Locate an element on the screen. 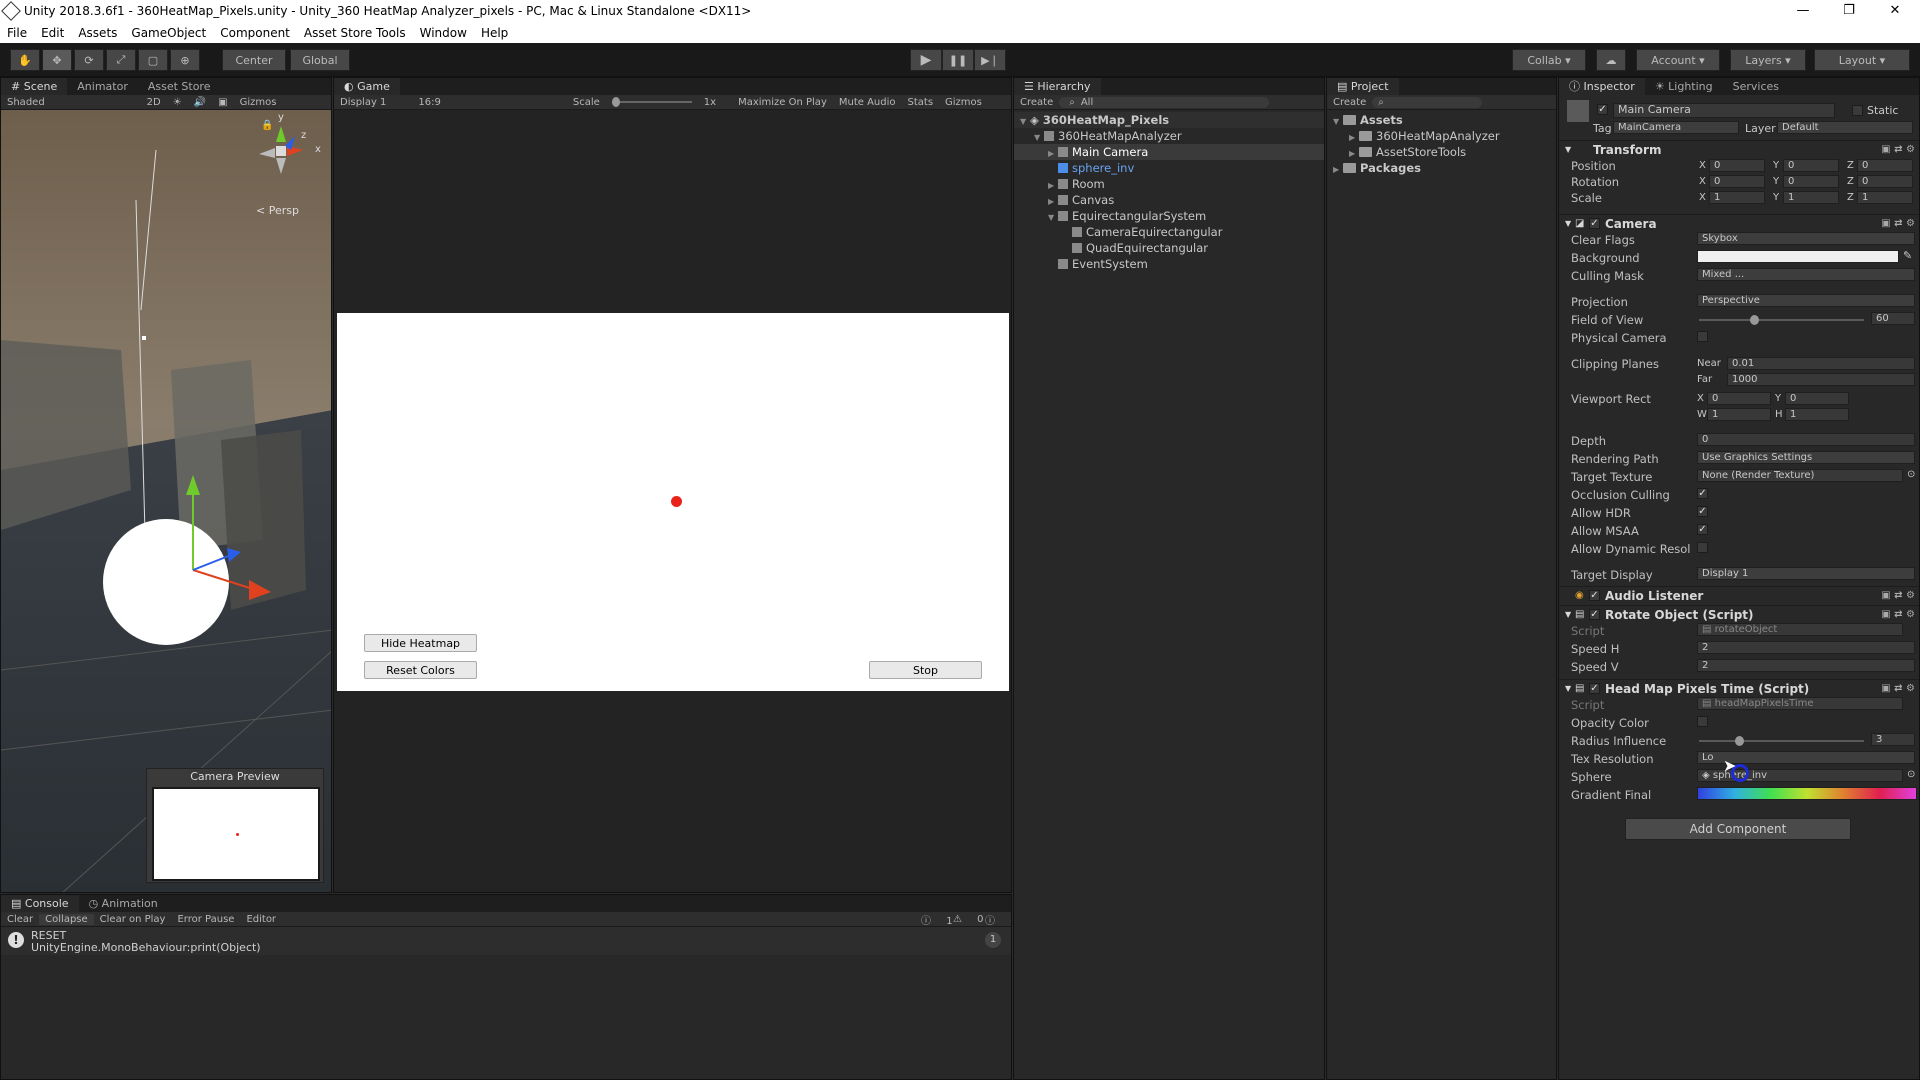 The width and height of the screenshot is (1920, 1080). add-component-button: Add Component is located at coordinates (1738, 829).